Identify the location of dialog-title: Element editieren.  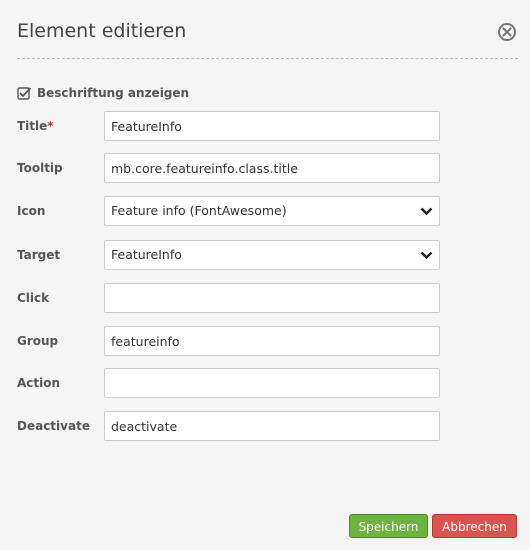
(102, 31).